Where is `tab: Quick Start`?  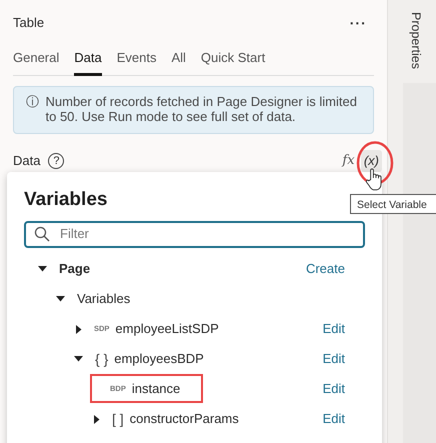
tab: Quick Start is located at coordinates (233, 60).